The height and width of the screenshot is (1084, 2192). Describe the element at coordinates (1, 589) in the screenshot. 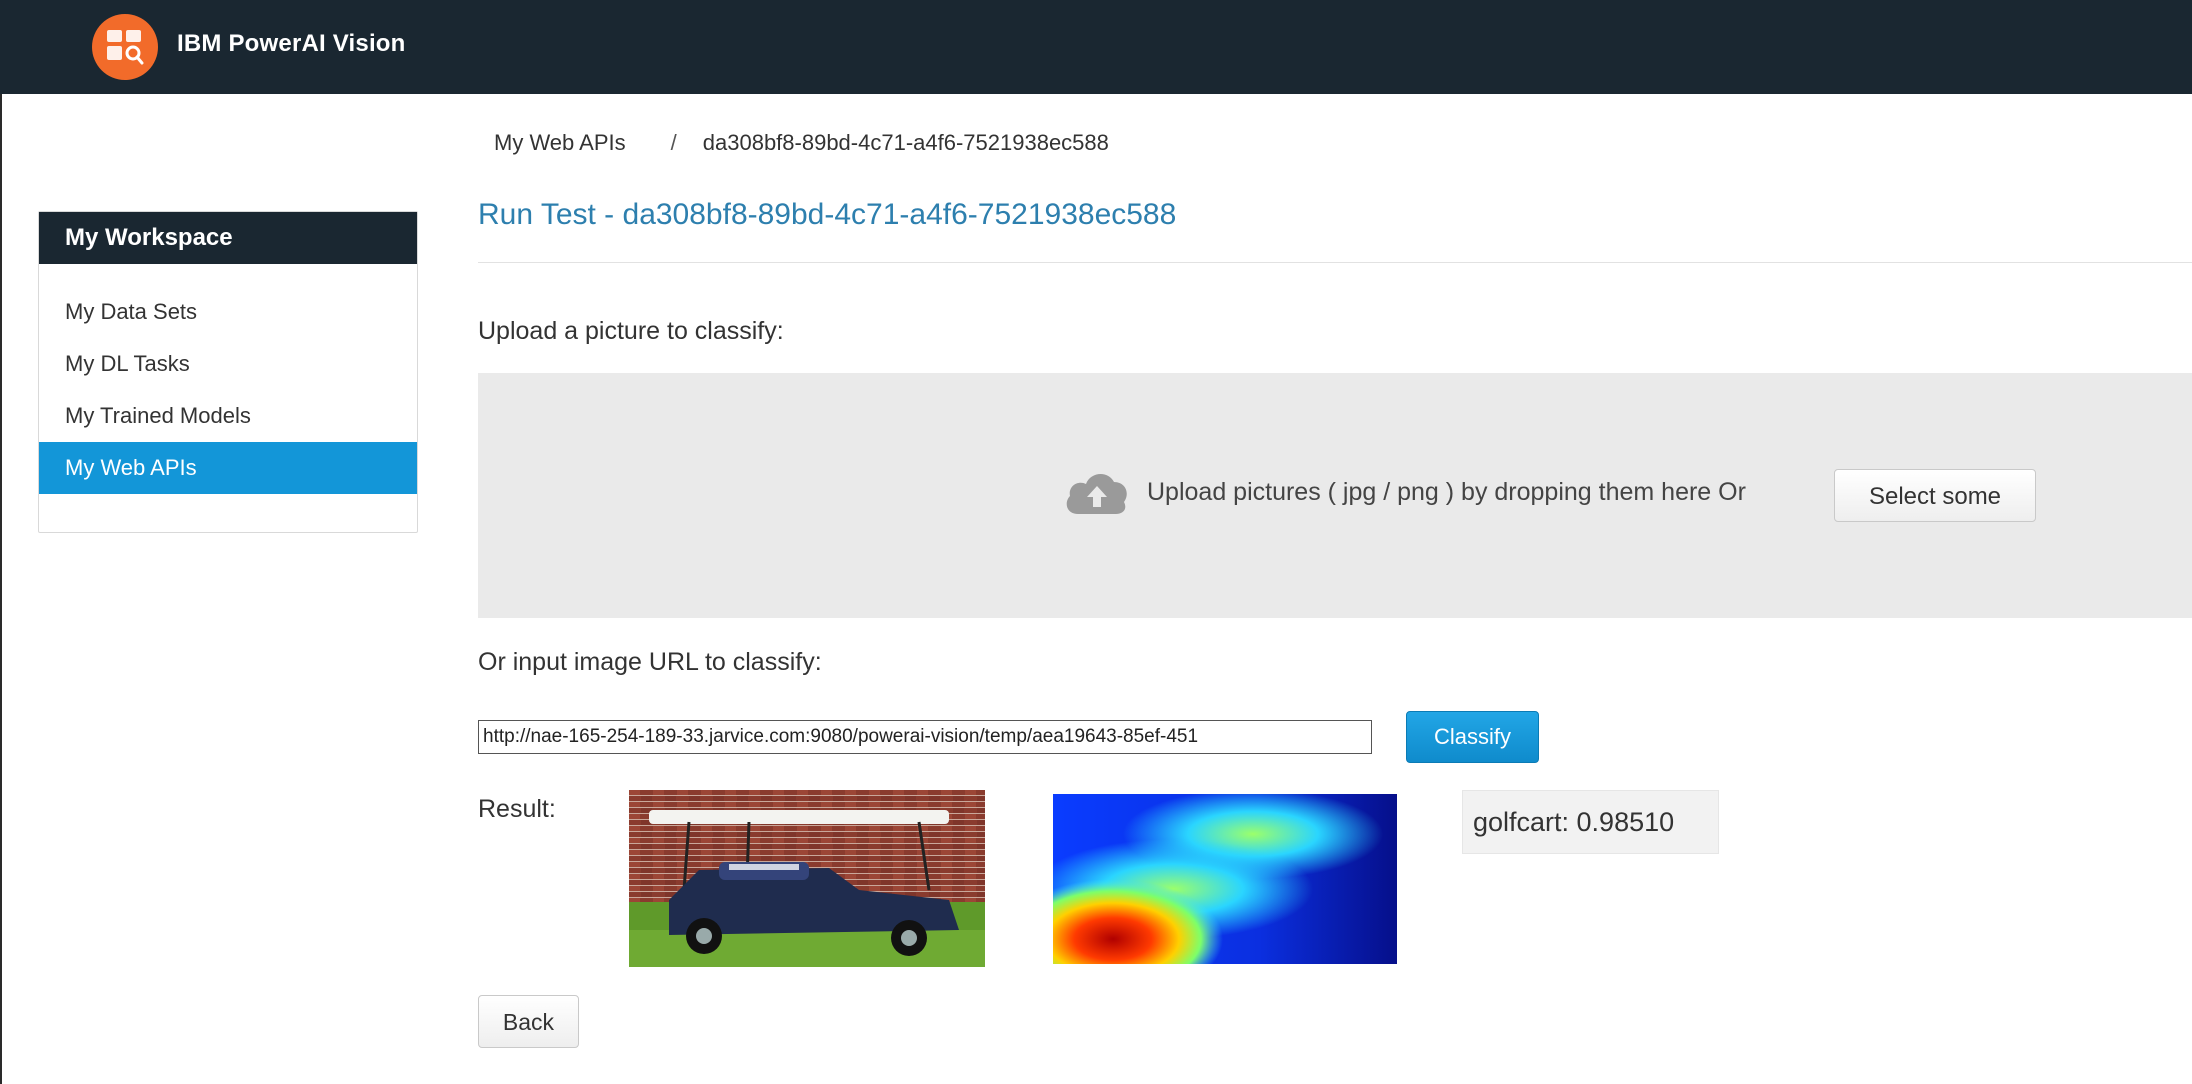

I see `window-edge` at that location.